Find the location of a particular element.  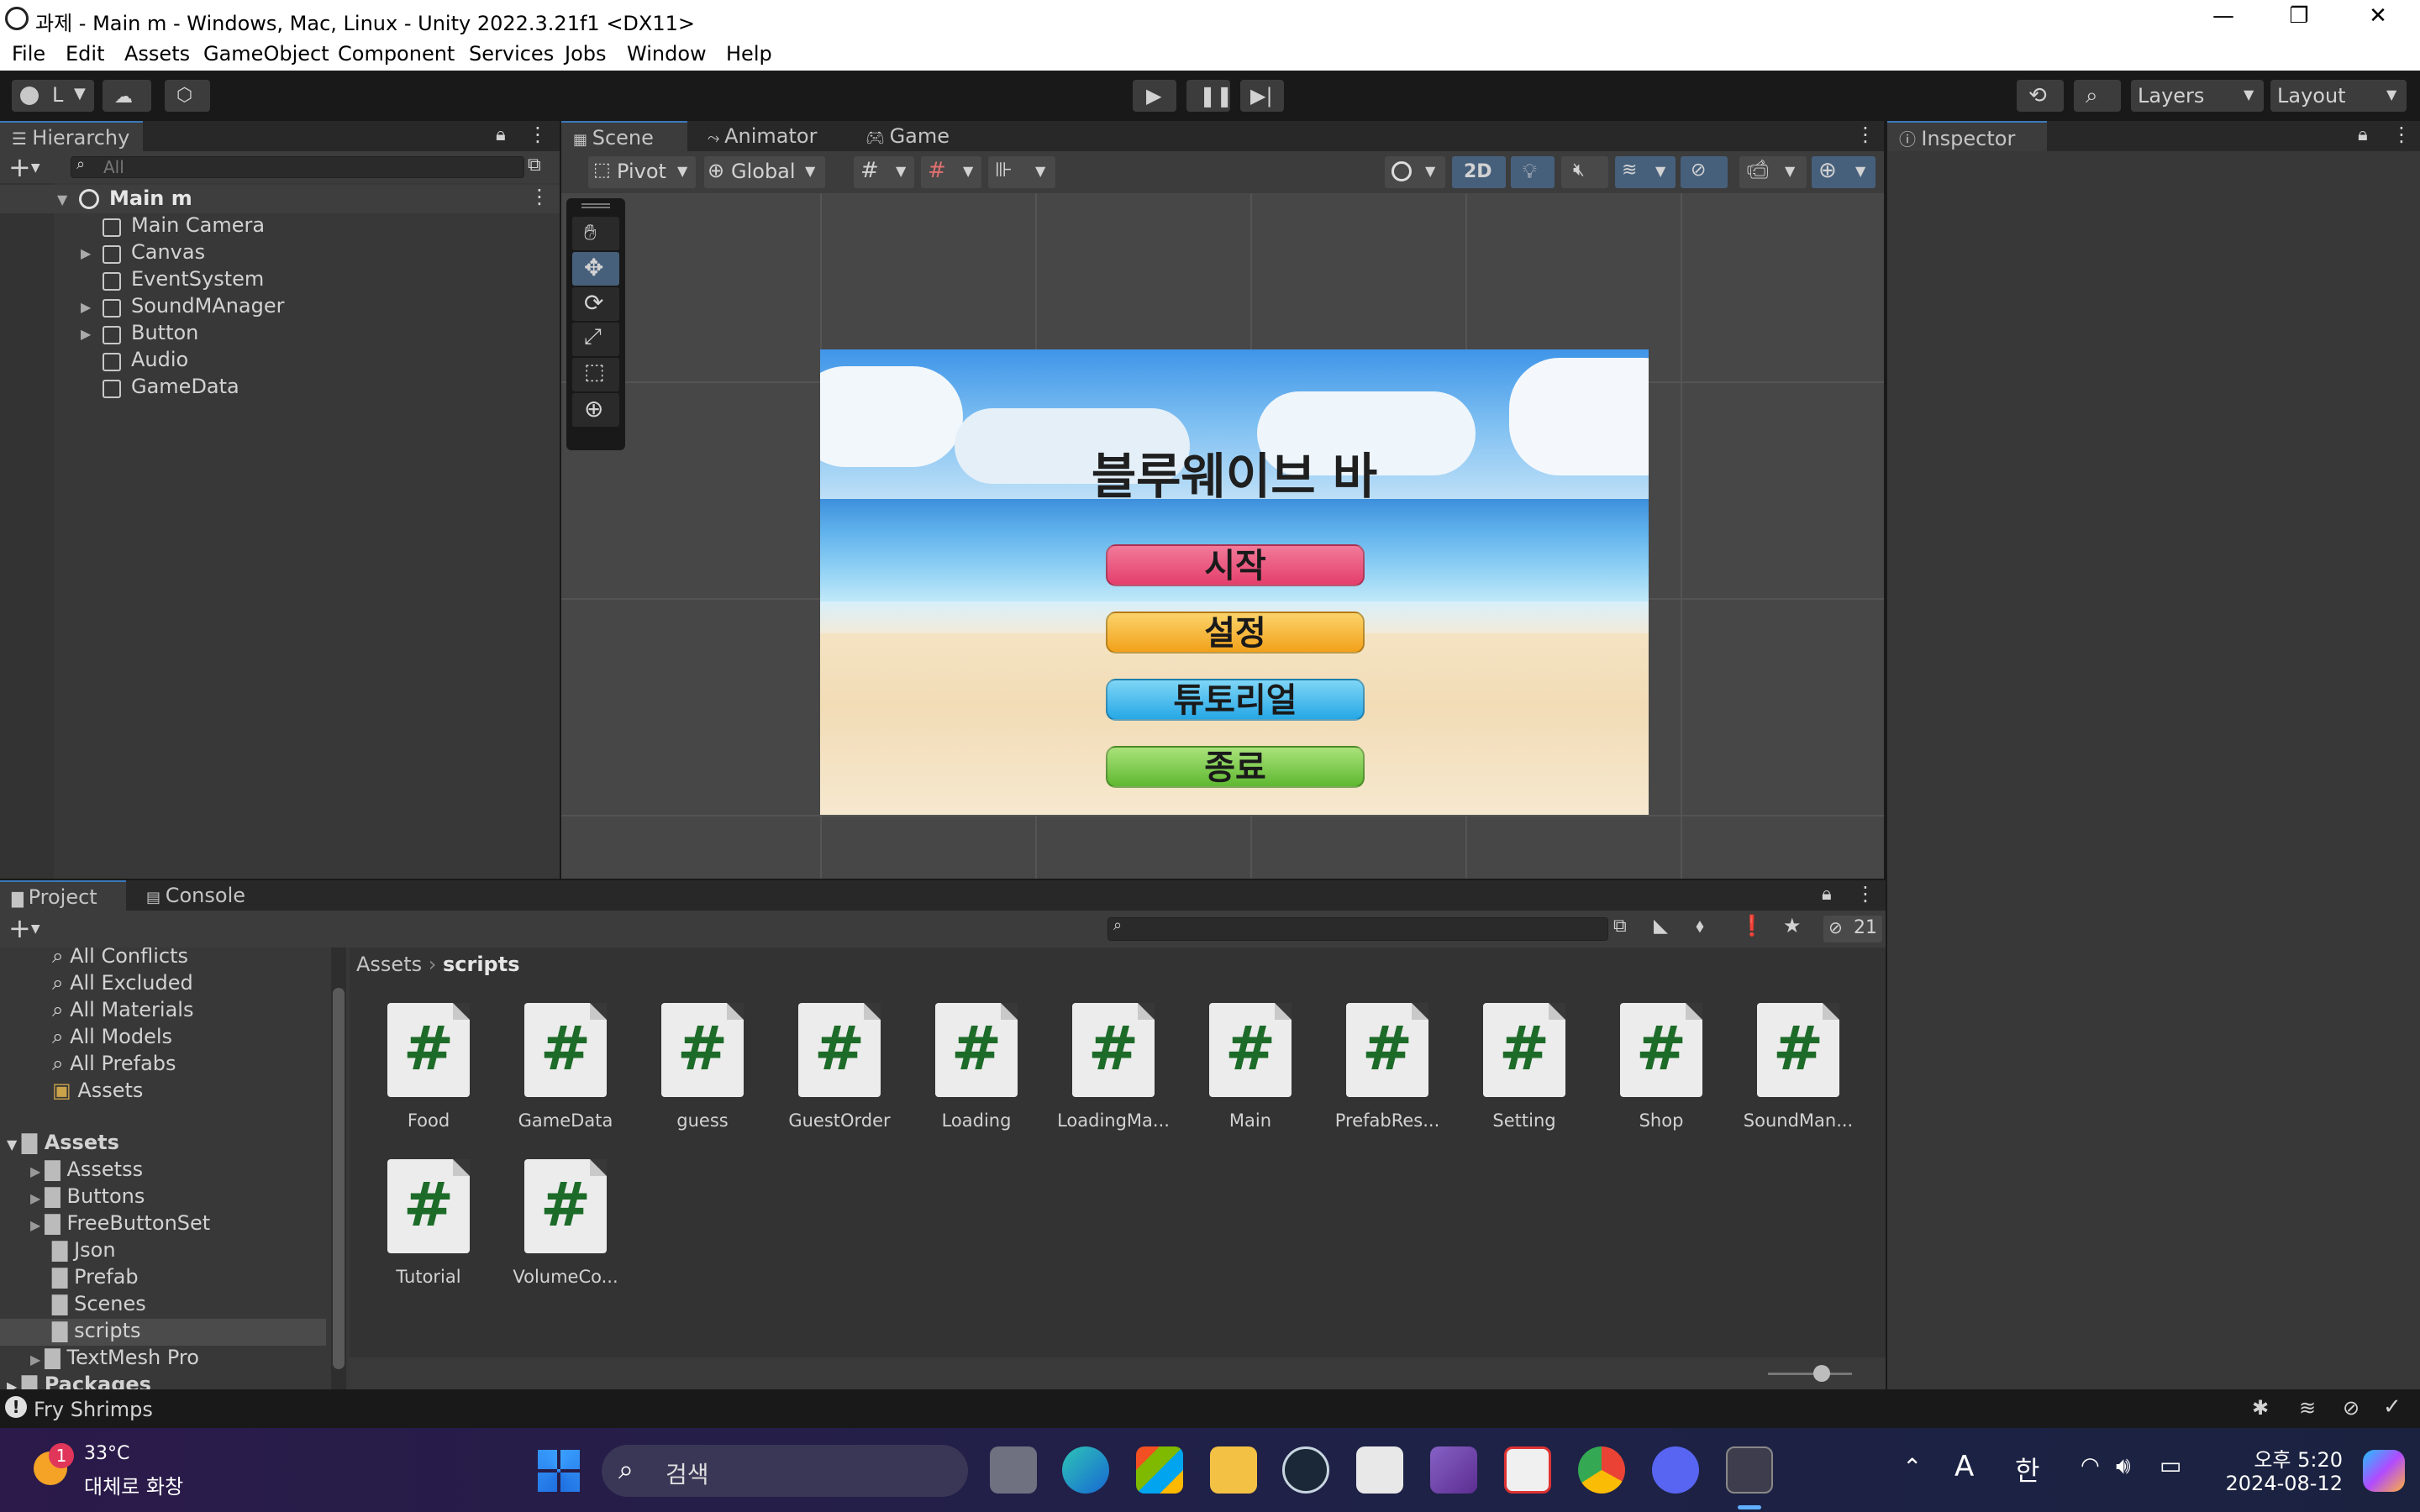

menu-file: File is located at coordinates (28, 54).